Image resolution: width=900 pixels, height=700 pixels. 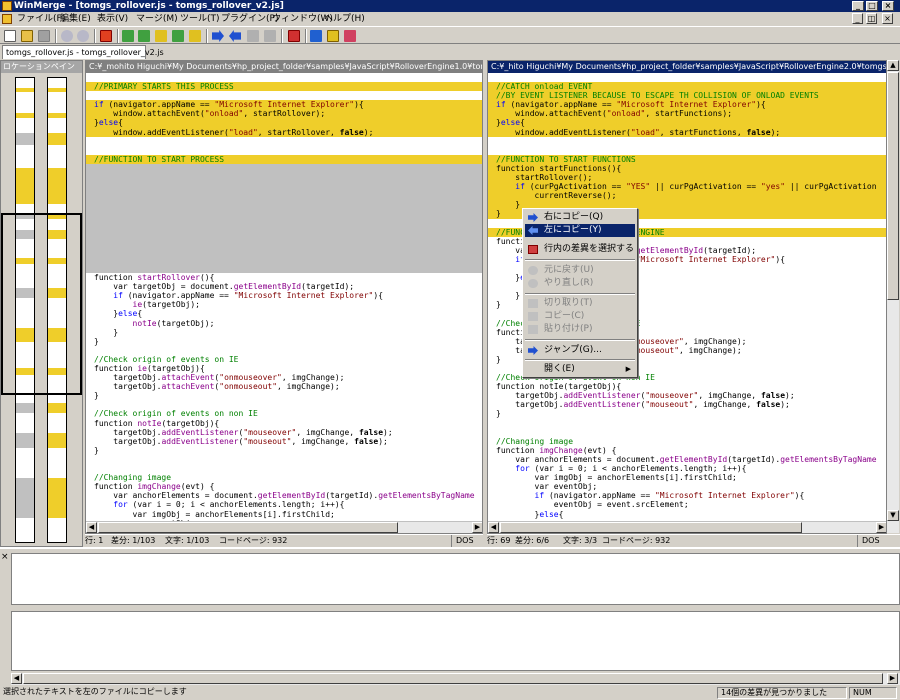 I want to click on ctx-copy: コピー(C), so click(x=580, y=316).